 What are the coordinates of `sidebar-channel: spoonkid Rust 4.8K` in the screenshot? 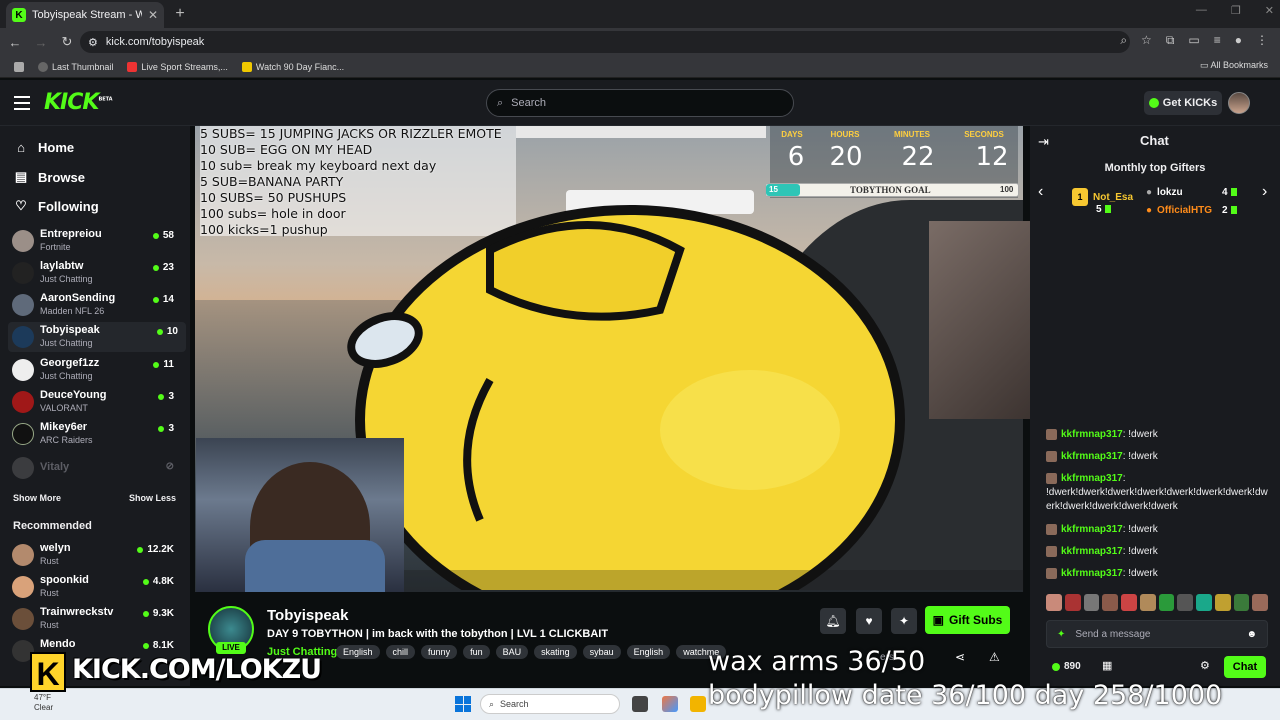 It's located at (97, 587).